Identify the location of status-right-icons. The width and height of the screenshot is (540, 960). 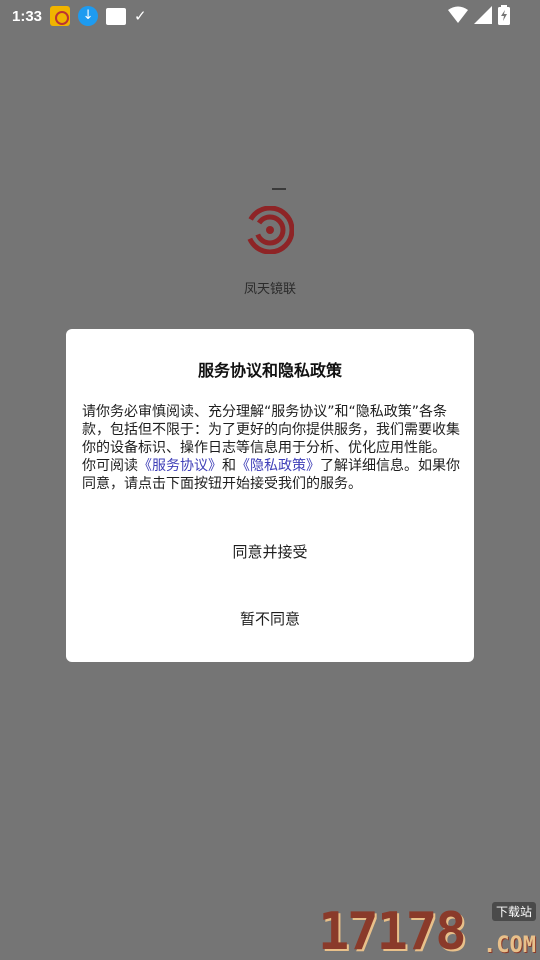
(479, 15).